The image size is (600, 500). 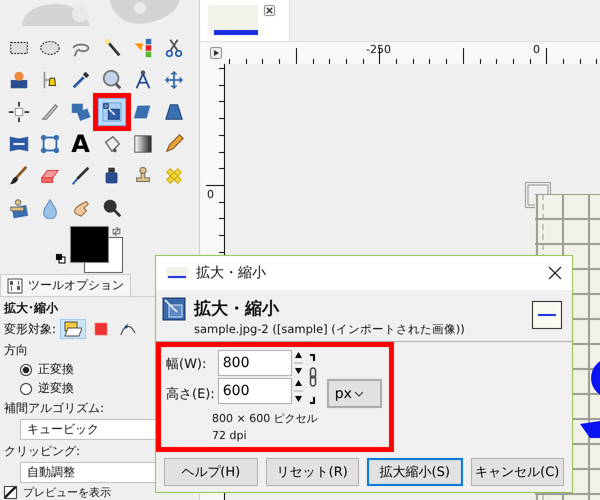 What do you see at coordinates (187, 365) in the screenshot?
I see `field-label: 幅(W):` at bounding box center [187, 365].